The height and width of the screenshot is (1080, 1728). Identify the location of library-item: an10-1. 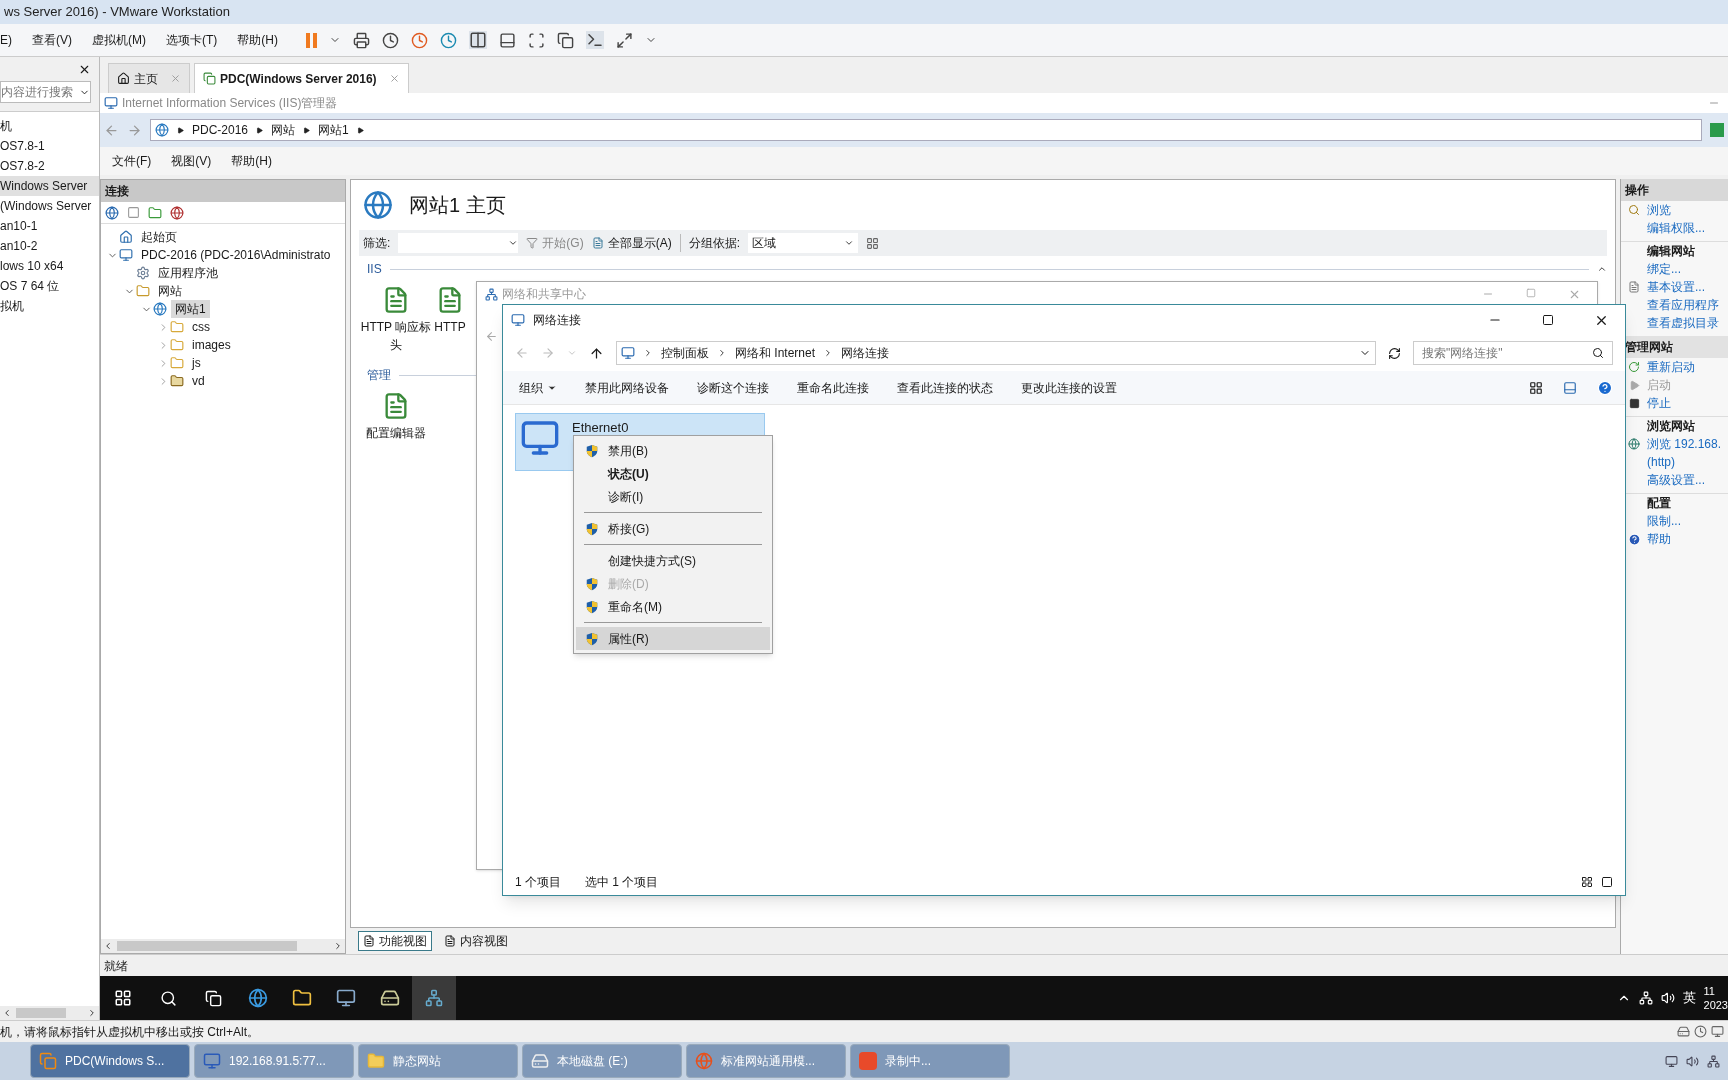
(49, 226).